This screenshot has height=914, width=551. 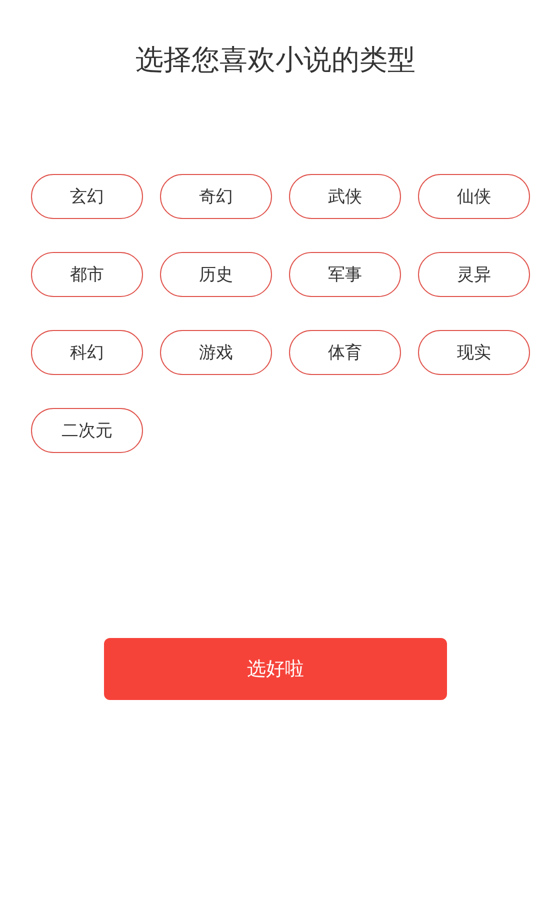 I want to click on genre-chip: 游戏, so click(x=216, y=352).